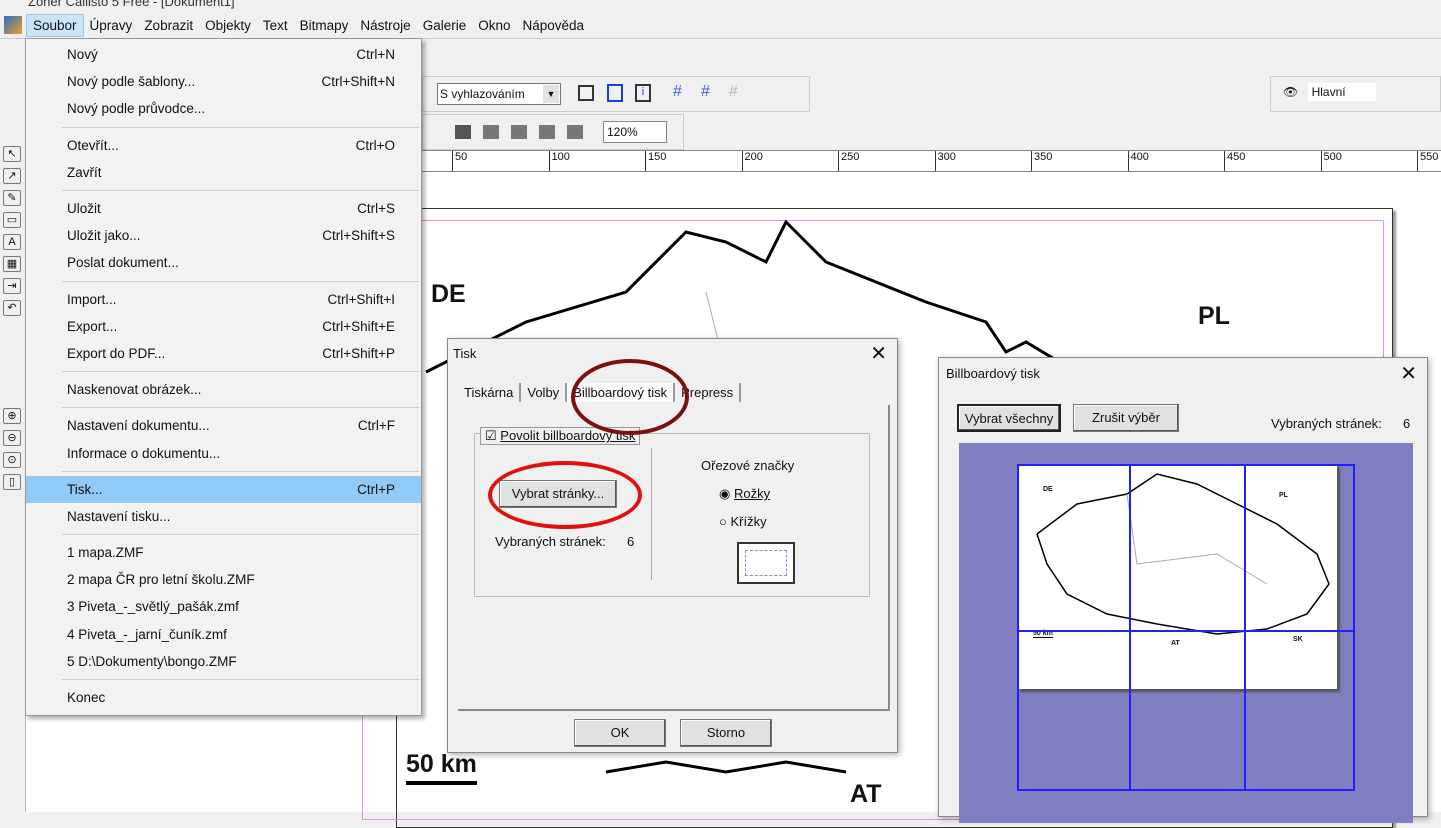 This screenshot has height=828, width=1441. I want to click on align-center-icon, so click(491, 132).